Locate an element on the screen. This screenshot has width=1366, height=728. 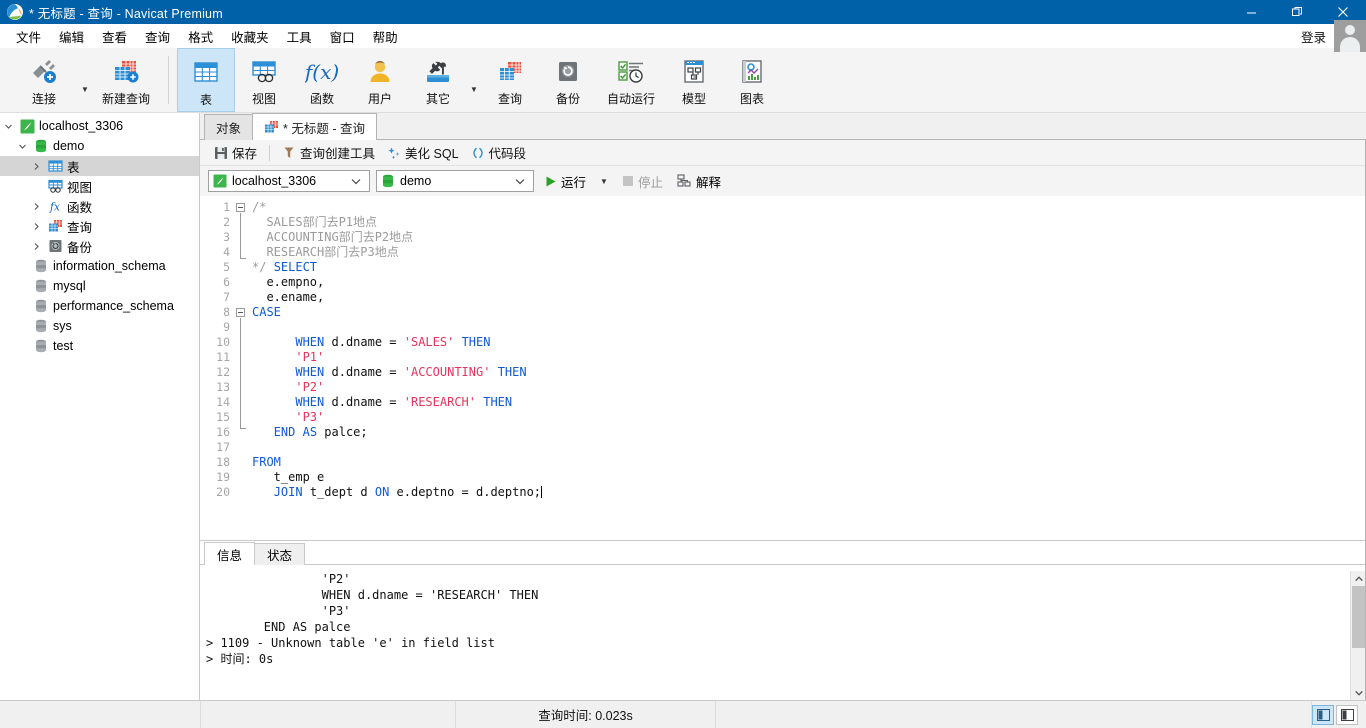
toolbar-new-query-button: 新建查询 is located at coordinates (126, 80).